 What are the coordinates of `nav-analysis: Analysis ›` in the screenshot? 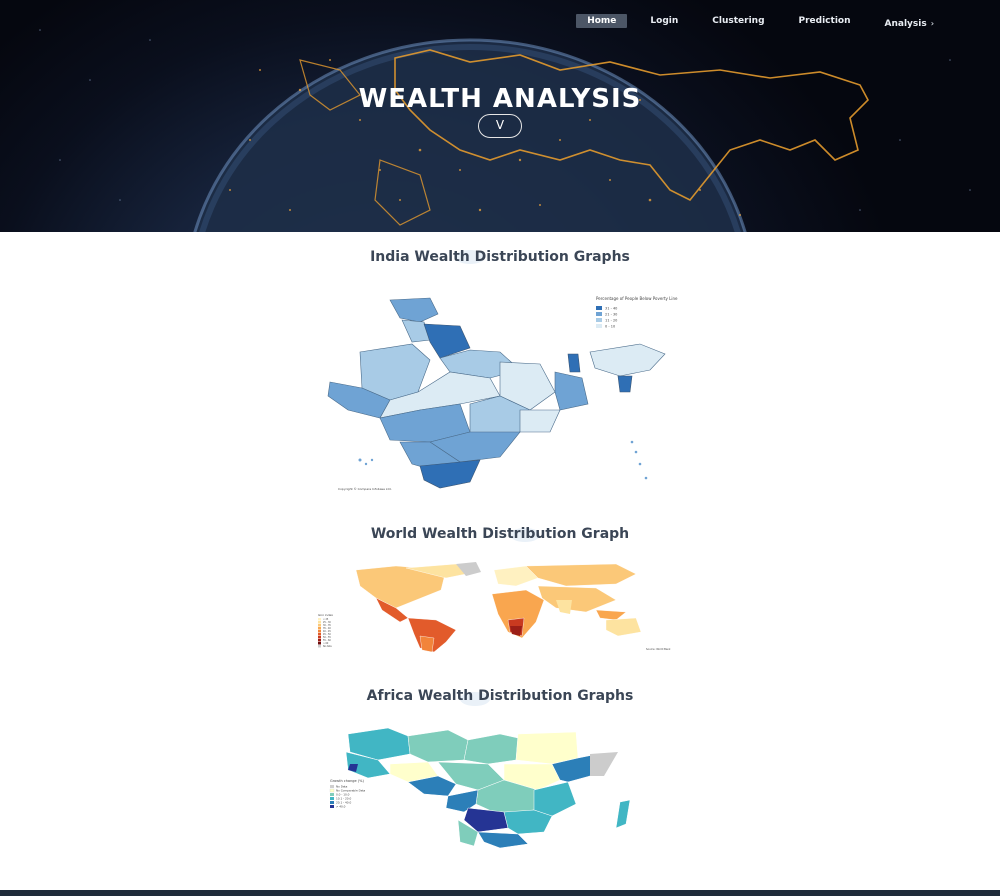 It's located at (910, 24).